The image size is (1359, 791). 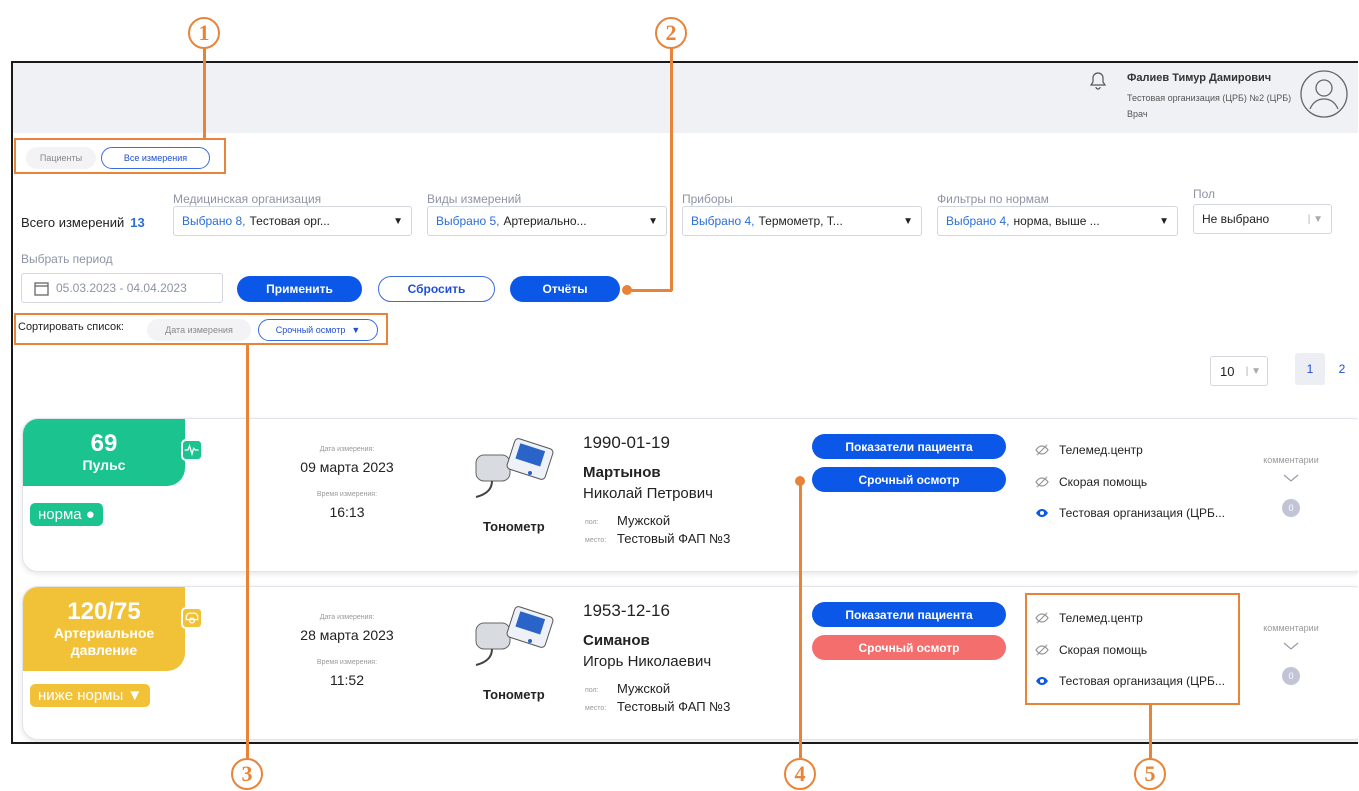 What do you see at coordinates (1137, 114) in the screenshot?
I see `user-role: Врач` at bounding box center [1137, 114].